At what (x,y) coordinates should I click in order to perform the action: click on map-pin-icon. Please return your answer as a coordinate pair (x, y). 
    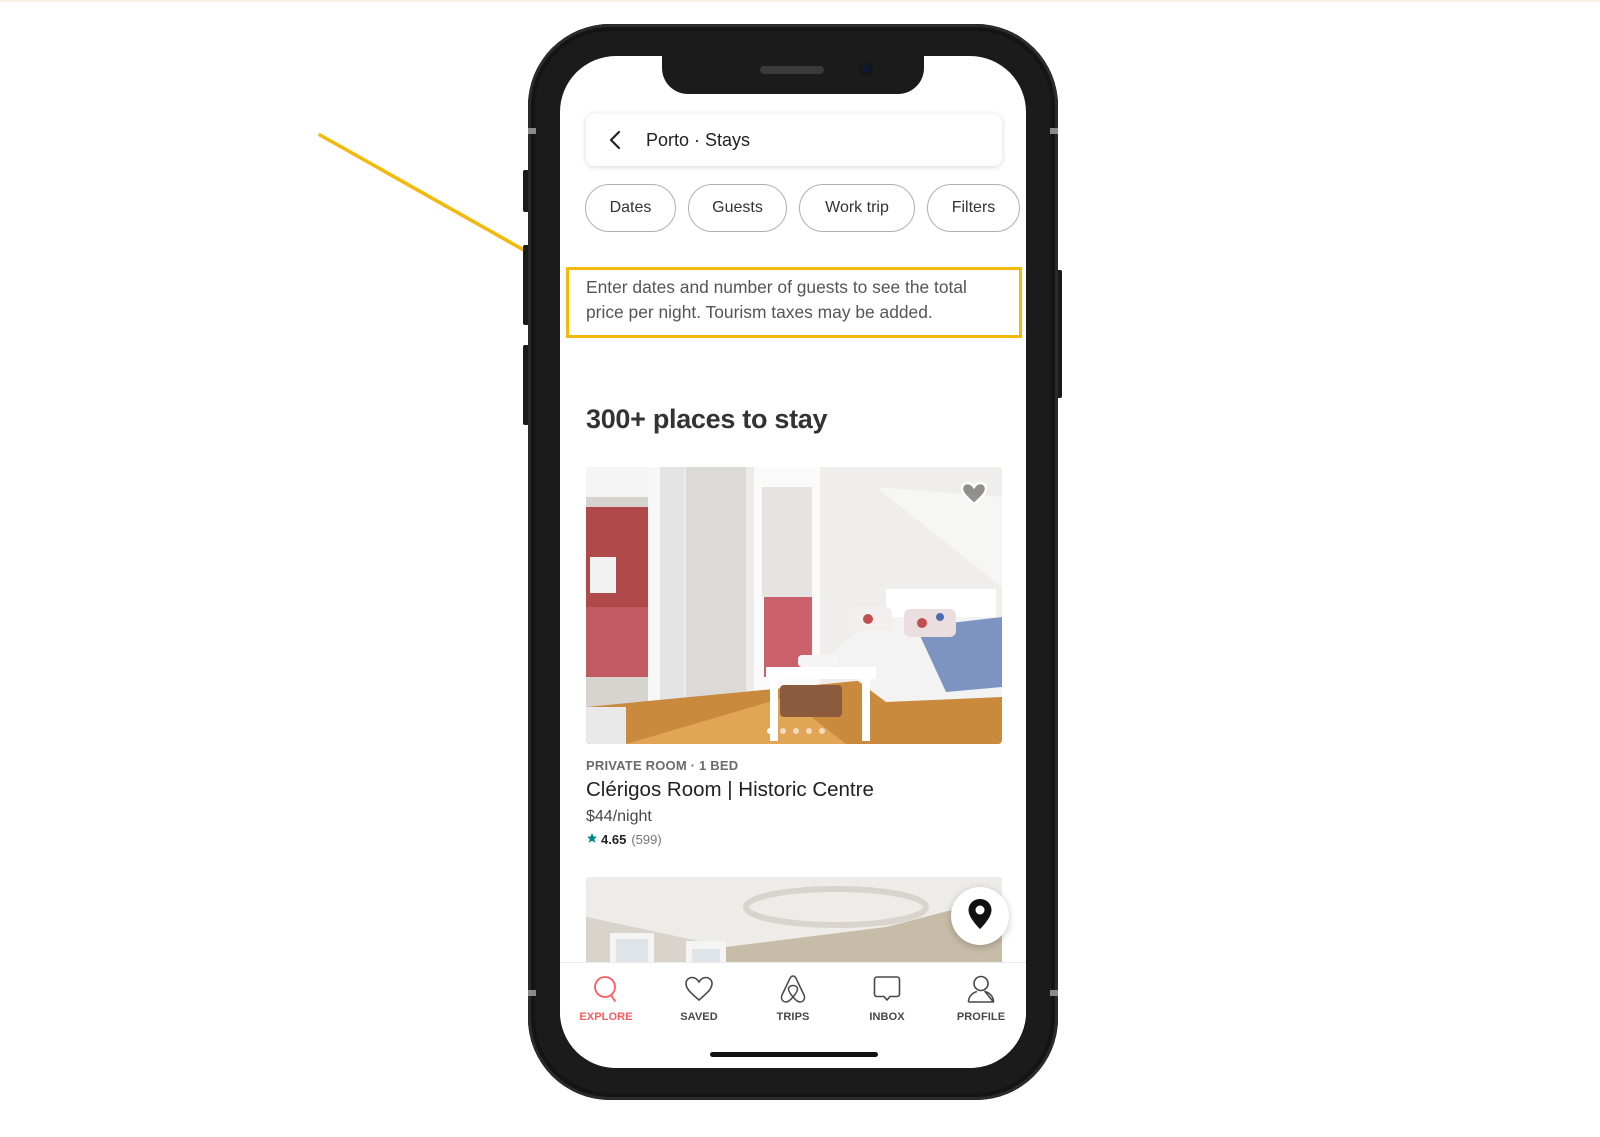
    Looking at the image, I should click on (980, 916).